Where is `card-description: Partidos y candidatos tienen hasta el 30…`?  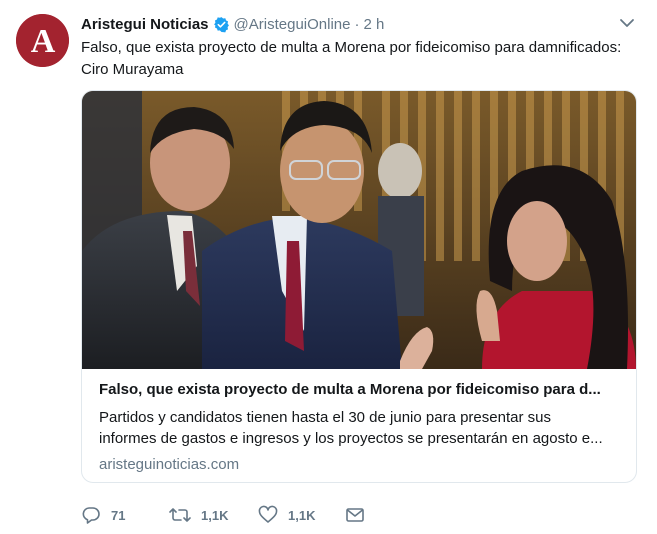 card-description: Partidos y candidatos tienen hasta el 30… is located at coordinates (361, 428).